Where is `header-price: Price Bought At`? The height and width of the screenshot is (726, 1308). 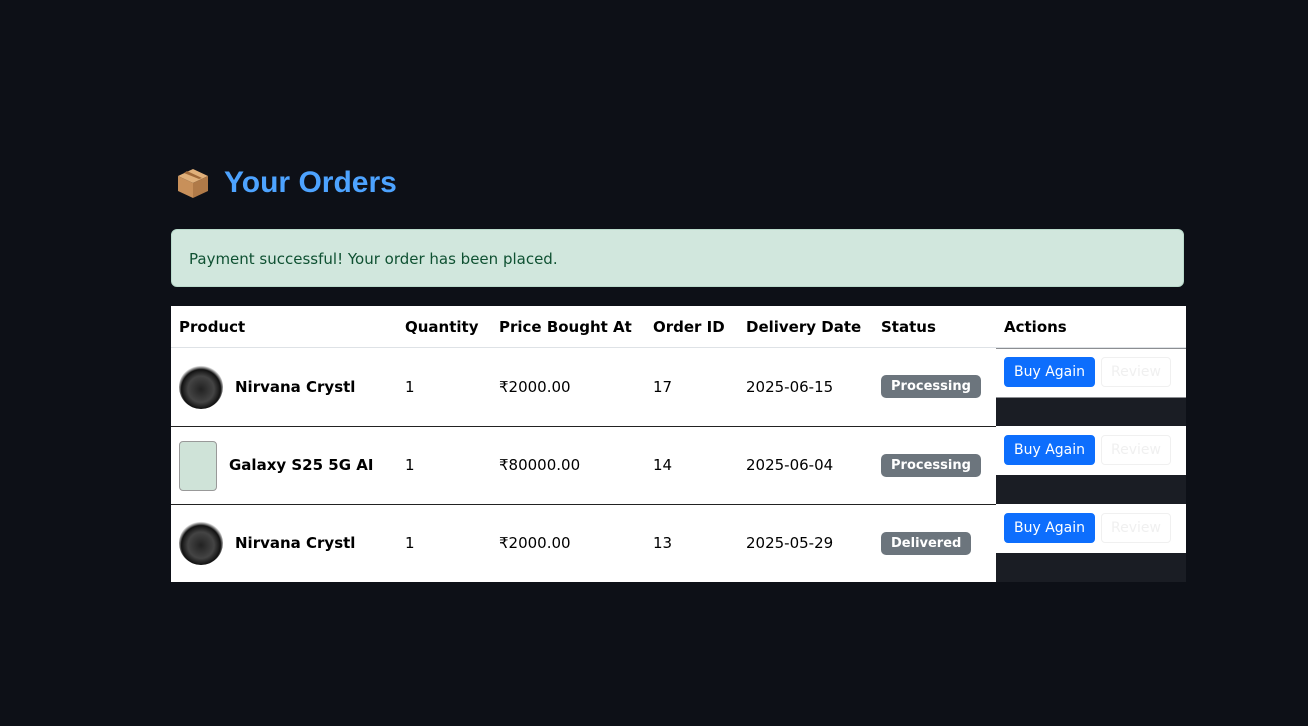
header-price: Price Bought At is located at coordinates (568, 327).